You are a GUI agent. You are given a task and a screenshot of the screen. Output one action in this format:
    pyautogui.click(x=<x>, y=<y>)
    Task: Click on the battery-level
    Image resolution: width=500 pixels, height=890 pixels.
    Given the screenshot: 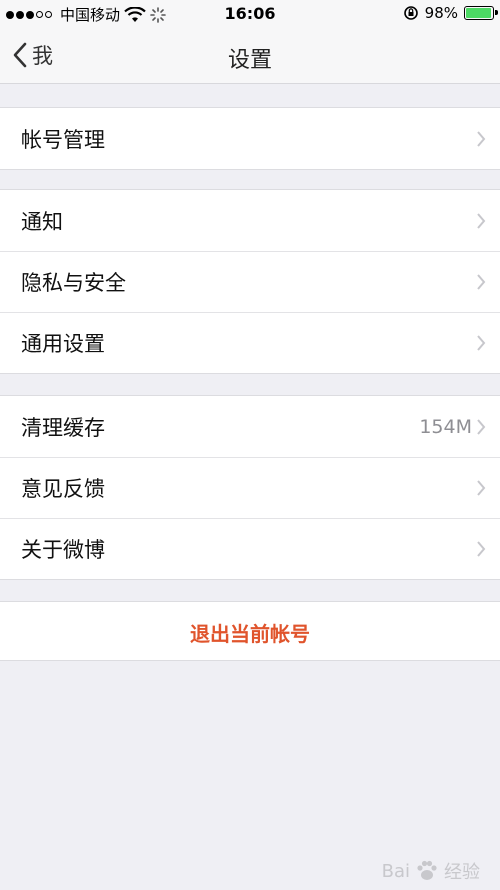 What is the action you would take?
    pyautogui.click(x=479, y=13)
    